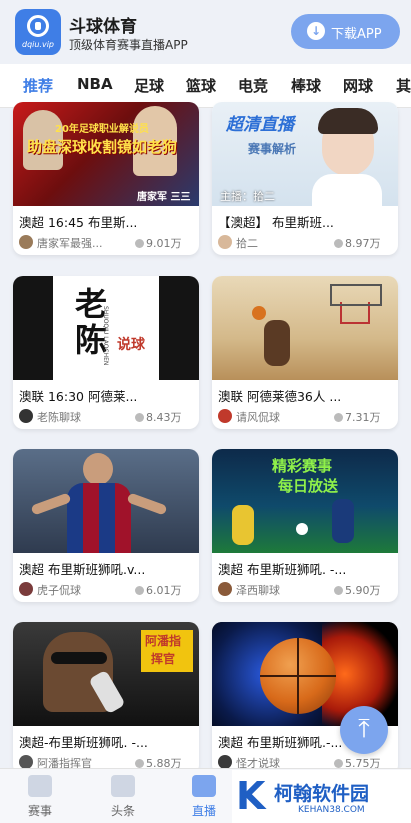  Describe the element at coordinates (260, 125) in the screenshot. I see `thumbnail-caption: 超清直播` at that location.